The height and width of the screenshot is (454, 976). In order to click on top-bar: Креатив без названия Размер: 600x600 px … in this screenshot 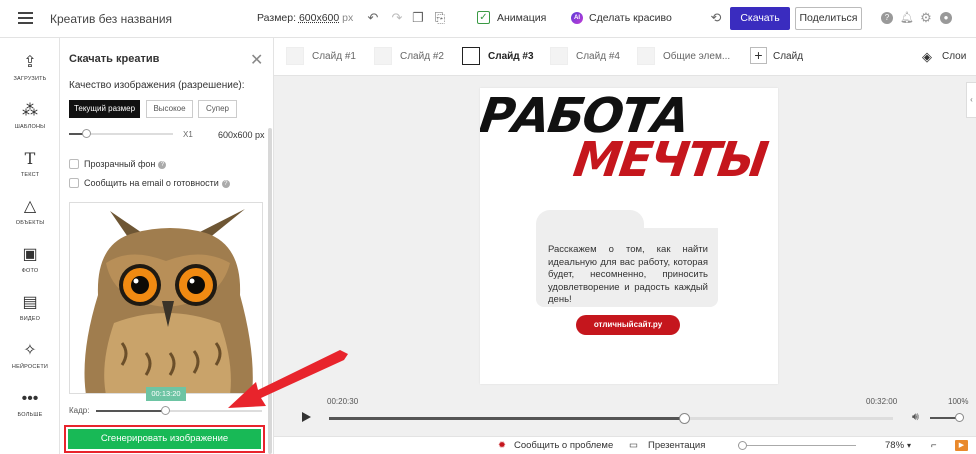, I will do `click(488, 19)`.